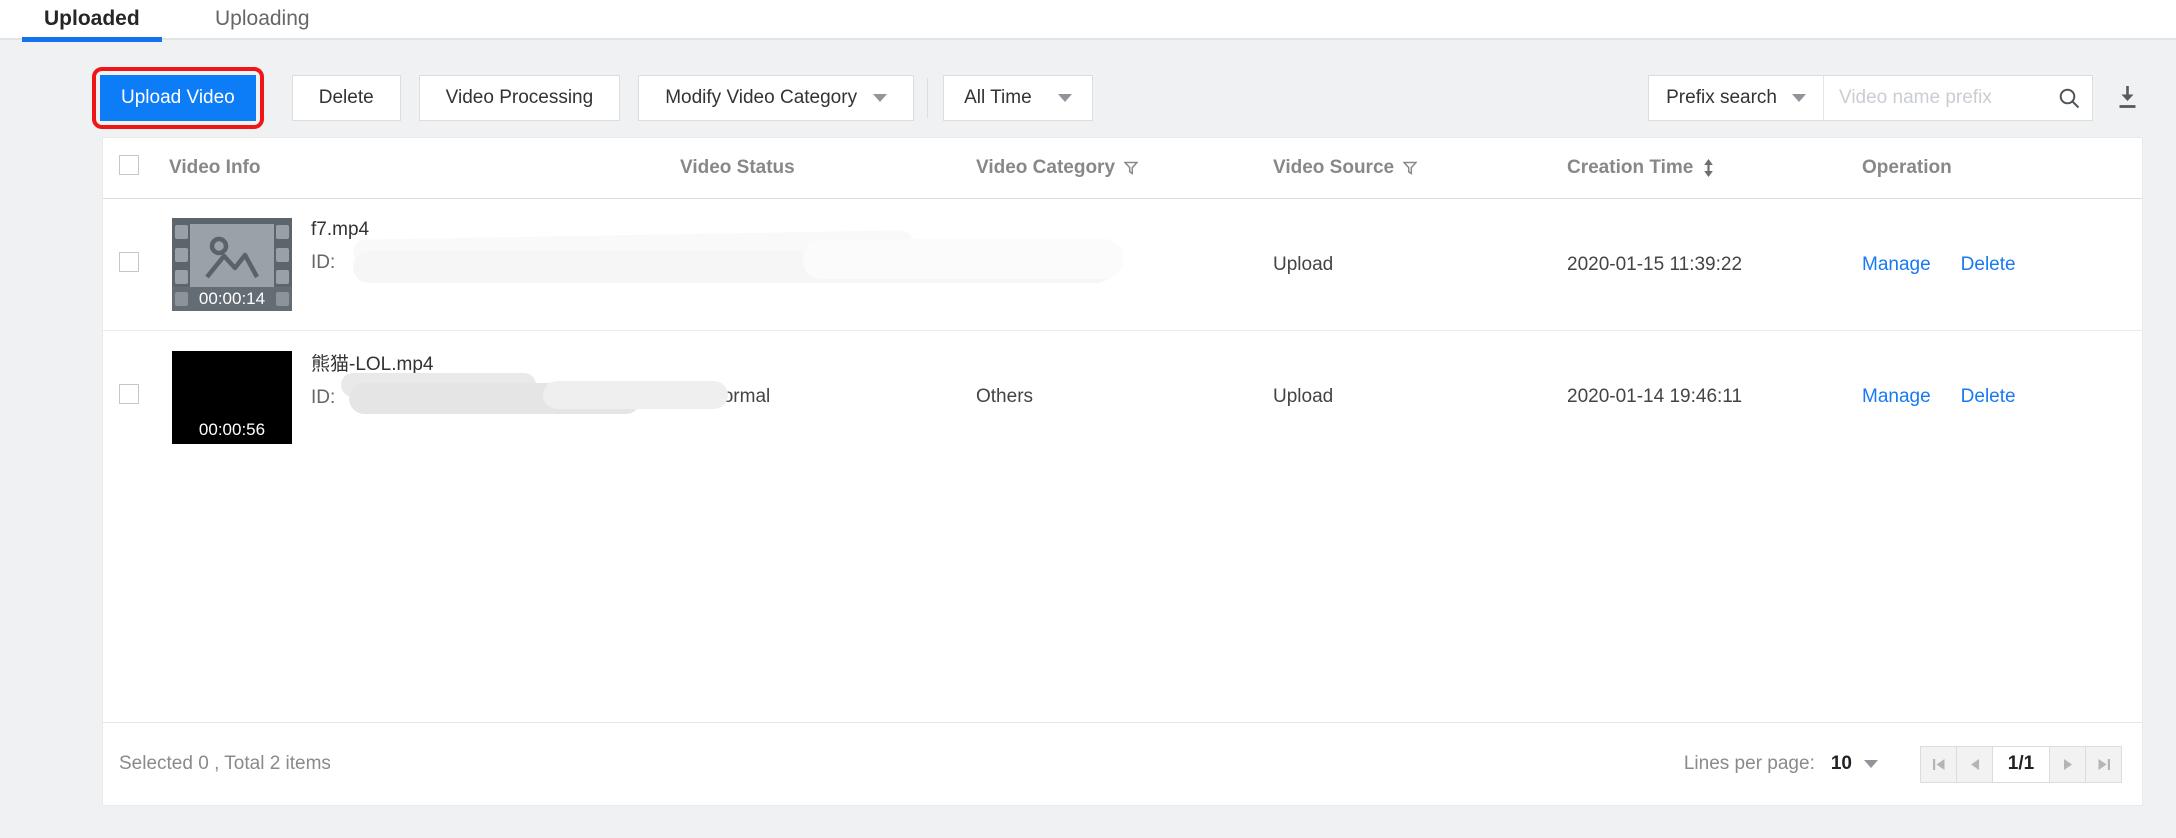 The width and height of the screenshot is (2176, 838). What do you see at coordinates (215, 167) in the screenshot?
I see `col-video-info: Video Info` at bounding box center [215, 167].